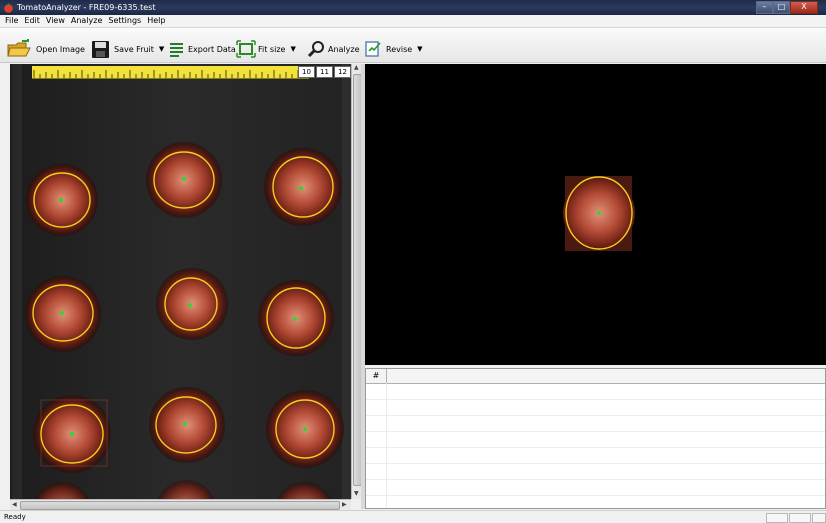 The height and width of the screenshot is (523, 826). Describe the element at coordinates (124, 21) in the screenshot. I see `menu-settings: Settings` at that location.